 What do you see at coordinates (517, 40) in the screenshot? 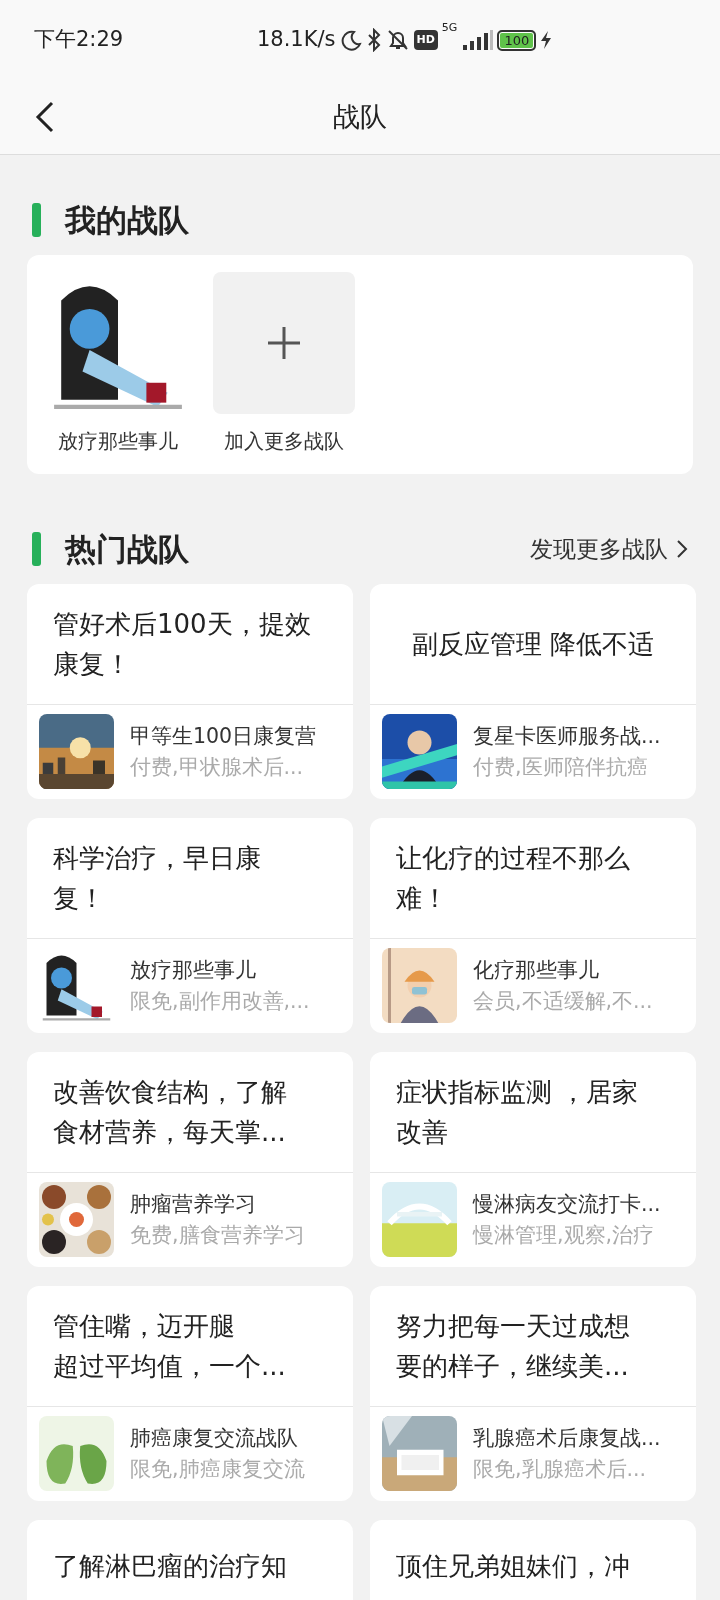
I see `battery-indicator: 100` at bounding box center [517, 40].